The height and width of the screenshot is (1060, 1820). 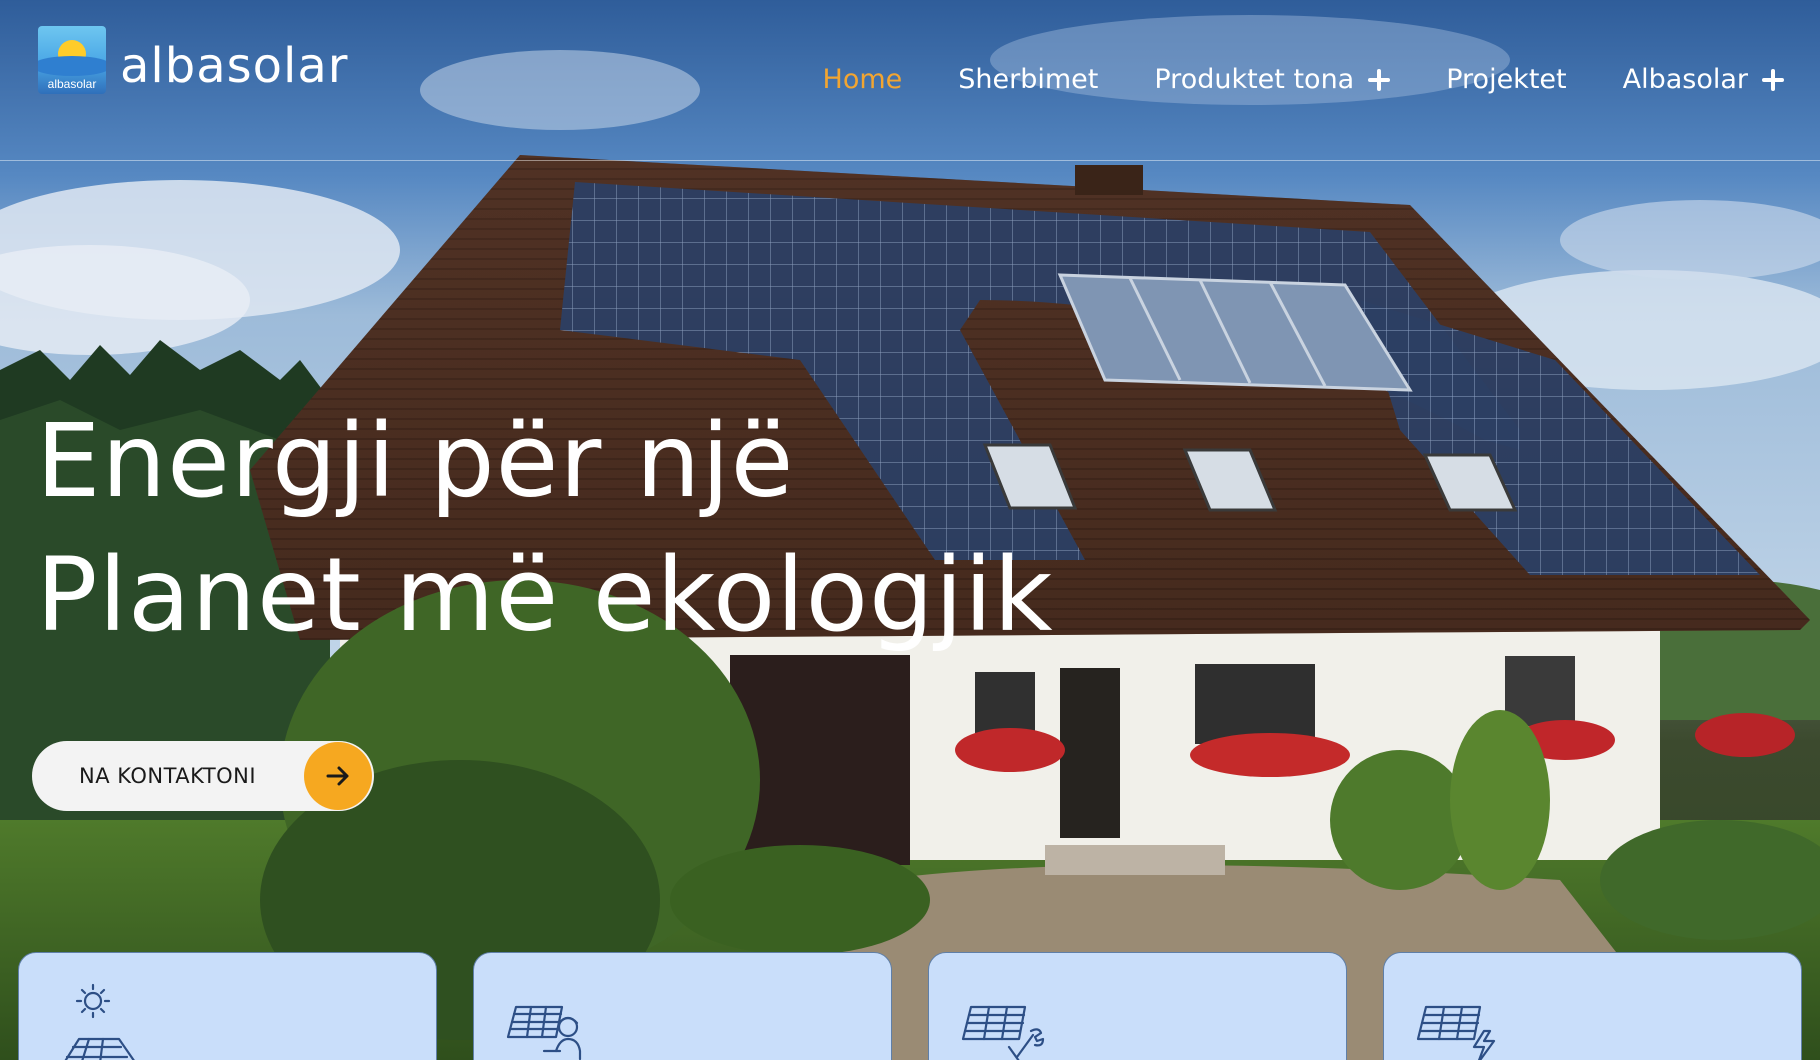 What do you see at coordinates (545, 529) in the screenshot?
I see `hero-headline: Energji për një Planet më ekologjik` at bounding box center [545, 529].